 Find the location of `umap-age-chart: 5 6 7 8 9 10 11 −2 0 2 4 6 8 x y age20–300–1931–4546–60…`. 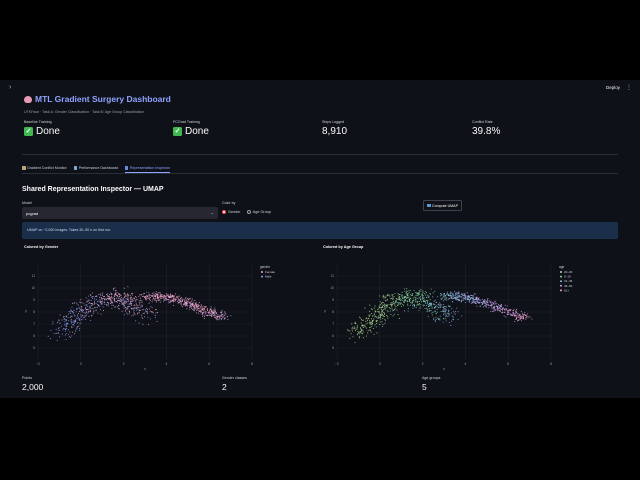

umap-age-chart: 5 6 7 8 9 10 11 −2 0 2 4 6 8 x y age20–300–1931–4546–60… is located at coordinates (461, 312).